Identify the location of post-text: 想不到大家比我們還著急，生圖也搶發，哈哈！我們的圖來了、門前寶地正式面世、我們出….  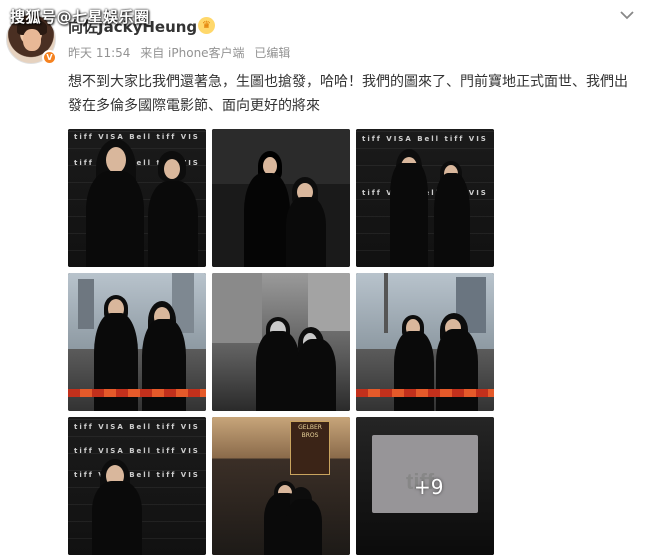
(348, 94).